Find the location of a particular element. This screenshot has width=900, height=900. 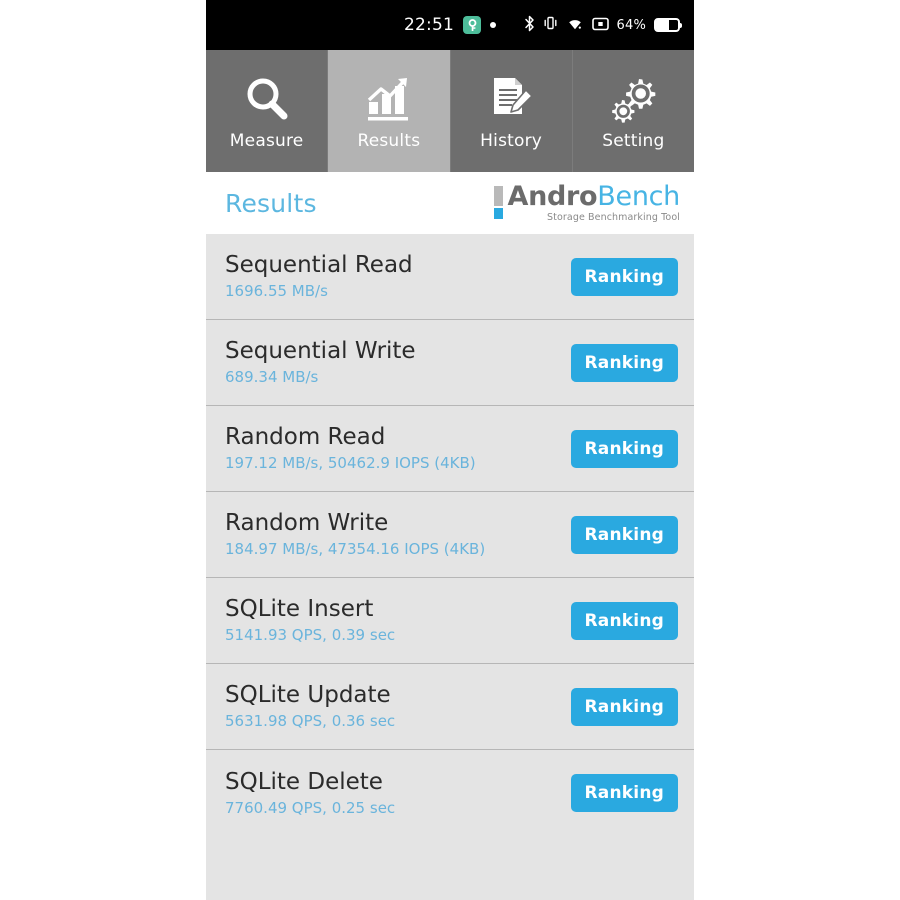

logo-bars-icon is located at coordinates (499, 201).